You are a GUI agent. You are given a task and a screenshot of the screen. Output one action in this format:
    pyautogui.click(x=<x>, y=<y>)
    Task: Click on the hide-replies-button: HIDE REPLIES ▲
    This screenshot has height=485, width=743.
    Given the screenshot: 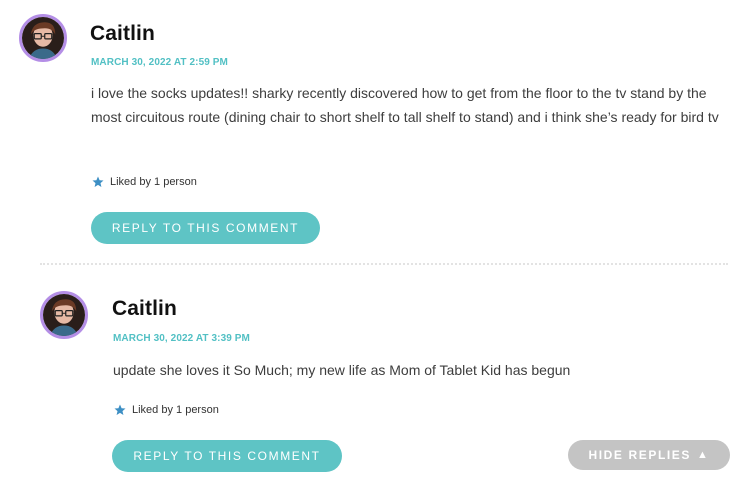 What is the action you would take?
    pyautogui.click(x=649, y=455)
    